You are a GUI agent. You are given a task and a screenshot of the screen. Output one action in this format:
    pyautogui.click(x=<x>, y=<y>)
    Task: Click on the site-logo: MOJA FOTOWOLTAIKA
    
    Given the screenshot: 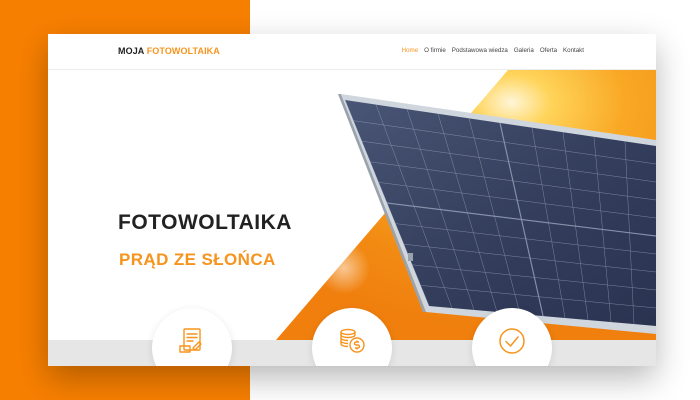 What is the action you would take?
    pyautogui.click(x=169, y=51)
    